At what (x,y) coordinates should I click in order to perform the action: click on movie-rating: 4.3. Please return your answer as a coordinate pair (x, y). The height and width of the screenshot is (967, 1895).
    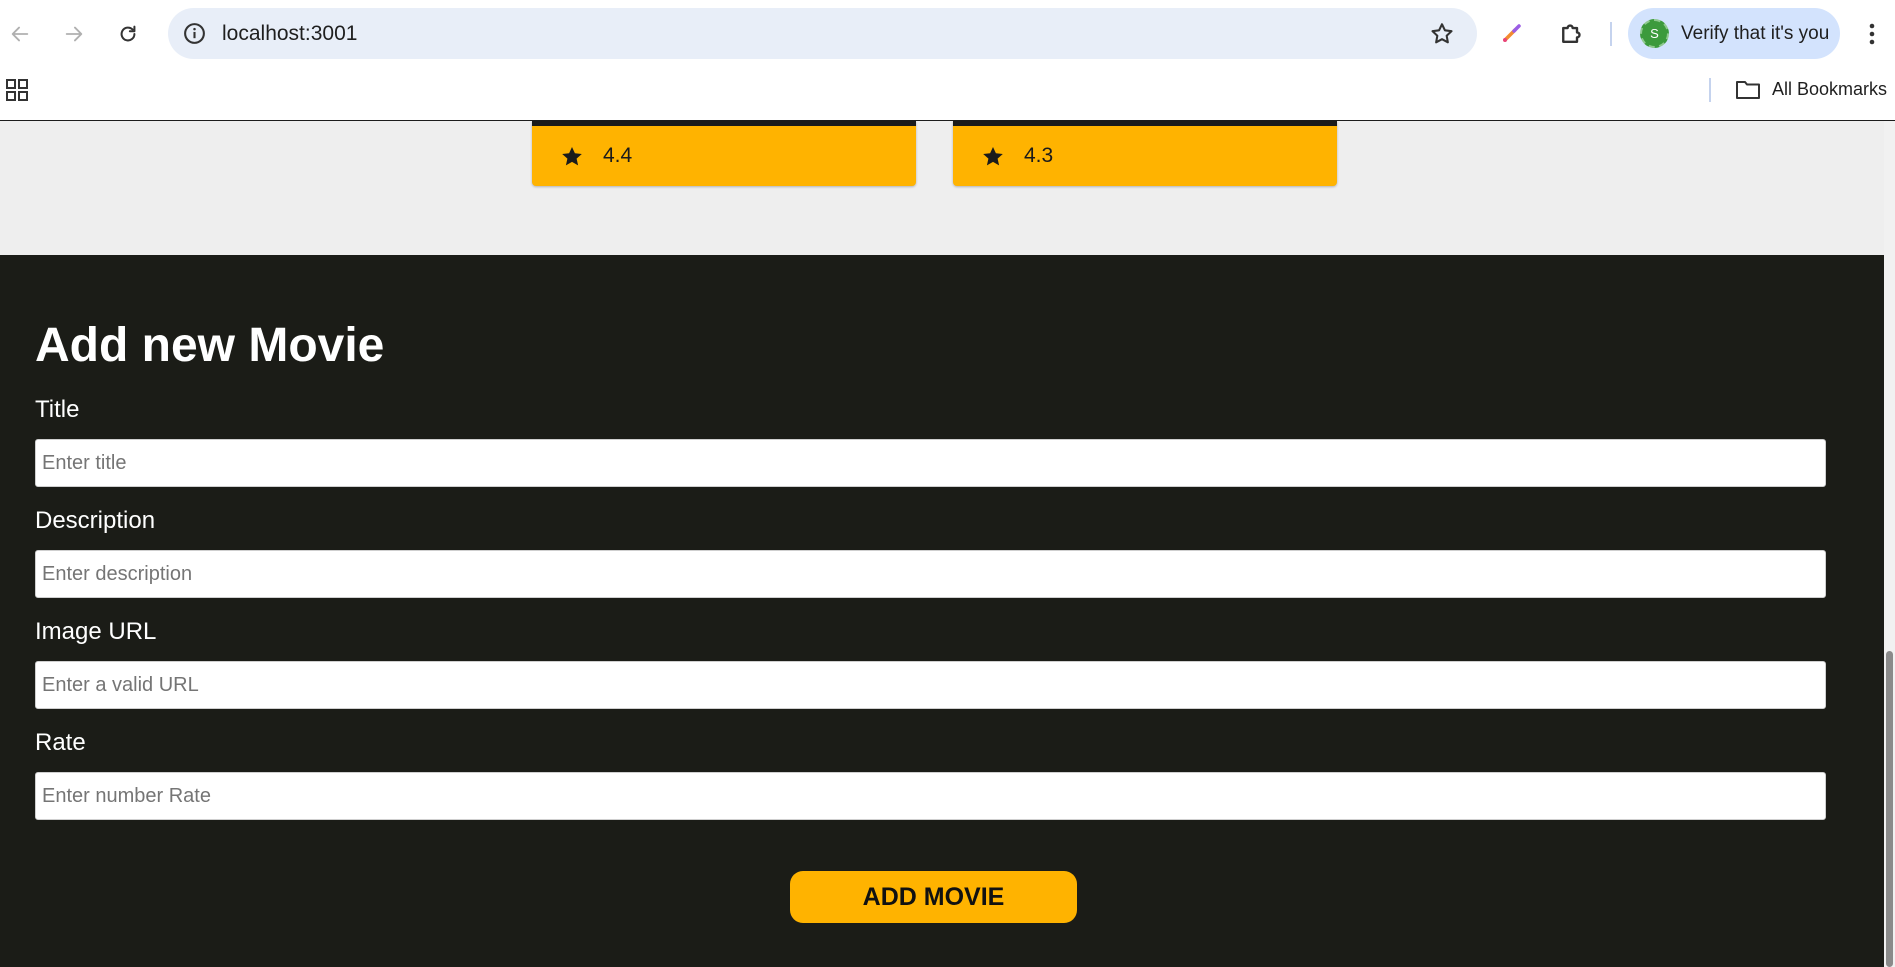
    Looking at the image, I should click on (1039, 155).